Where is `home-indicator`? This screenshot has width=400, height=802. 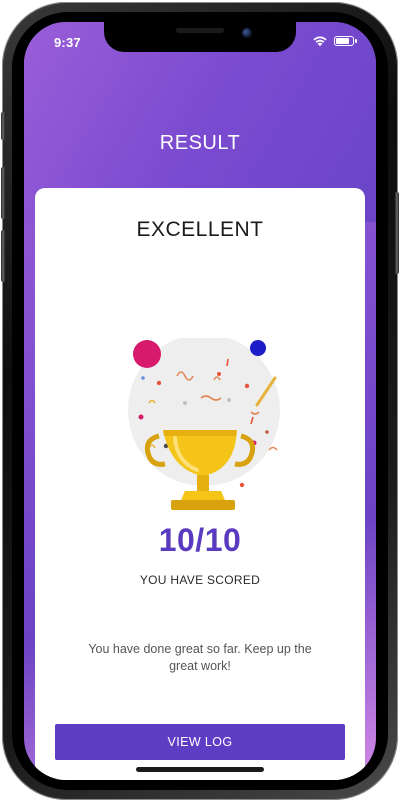
home-indicator is located at coordinates (200, 769).